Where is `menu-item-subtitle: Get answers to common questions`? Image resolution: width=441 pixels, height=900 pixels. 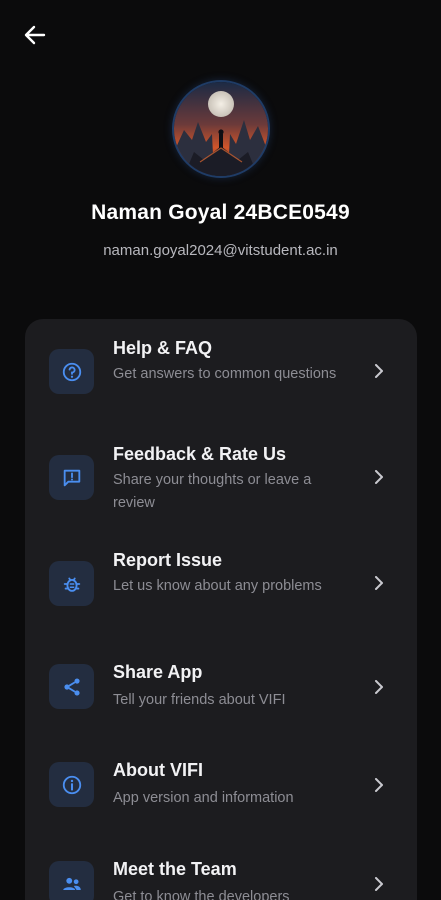 menu-item-subtitle: Get answers to common questions is located at coordinates (225, 374).